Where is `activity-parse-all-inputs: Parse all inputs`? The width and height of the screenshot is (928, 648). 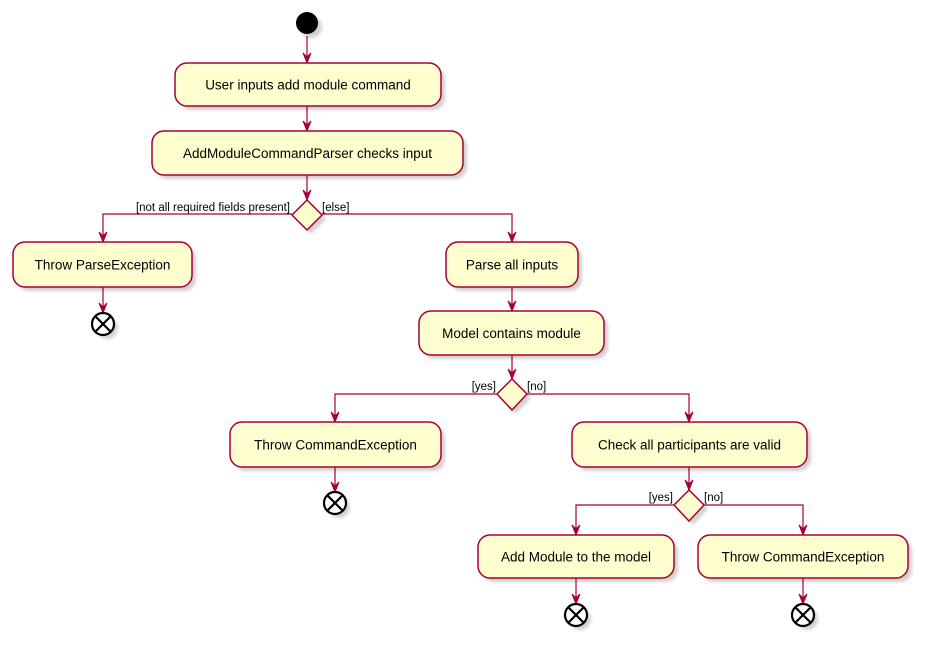
activity-parse-all-inputs: Parse all inputs is located at coordinates (513, 266).